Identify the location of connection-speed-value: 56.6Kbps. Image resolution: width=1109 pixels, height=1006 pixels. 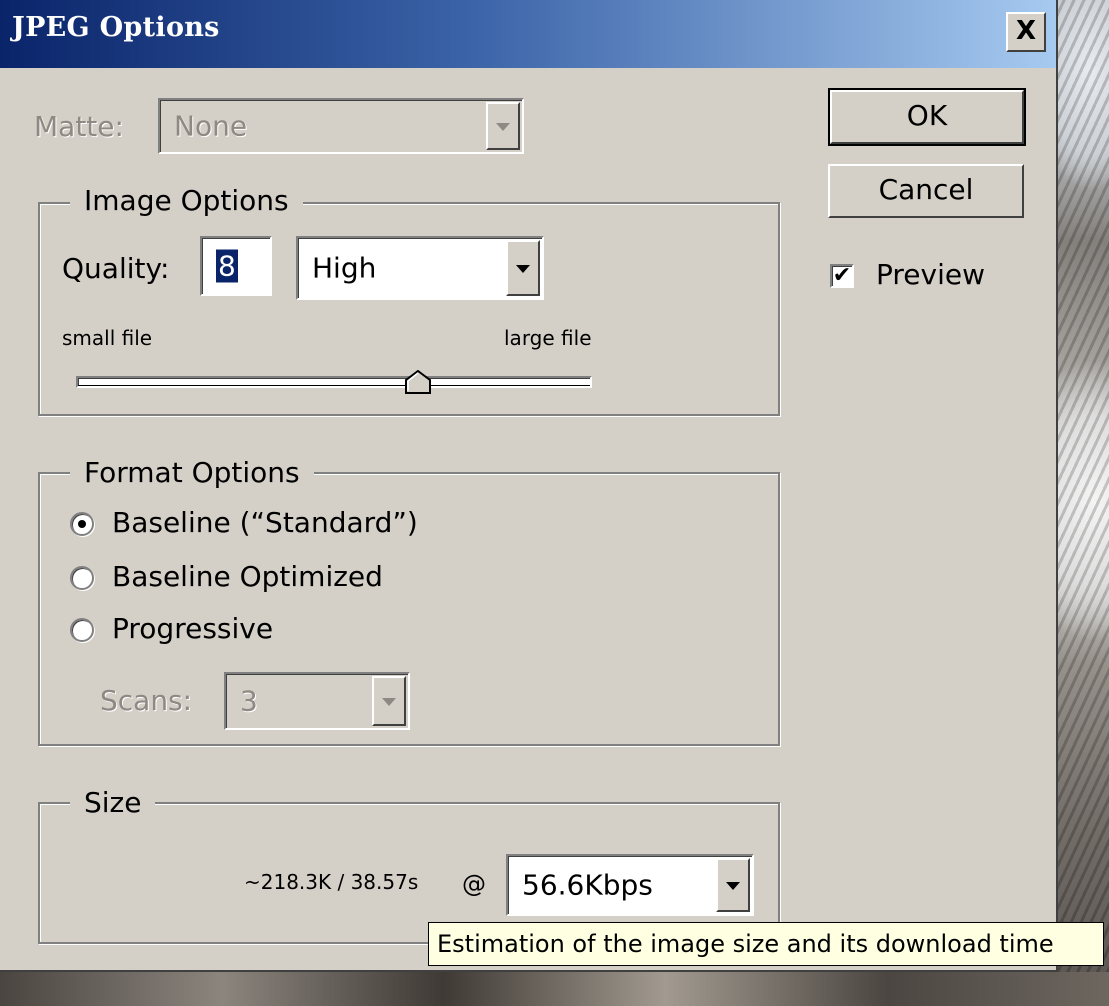
(587, 885).